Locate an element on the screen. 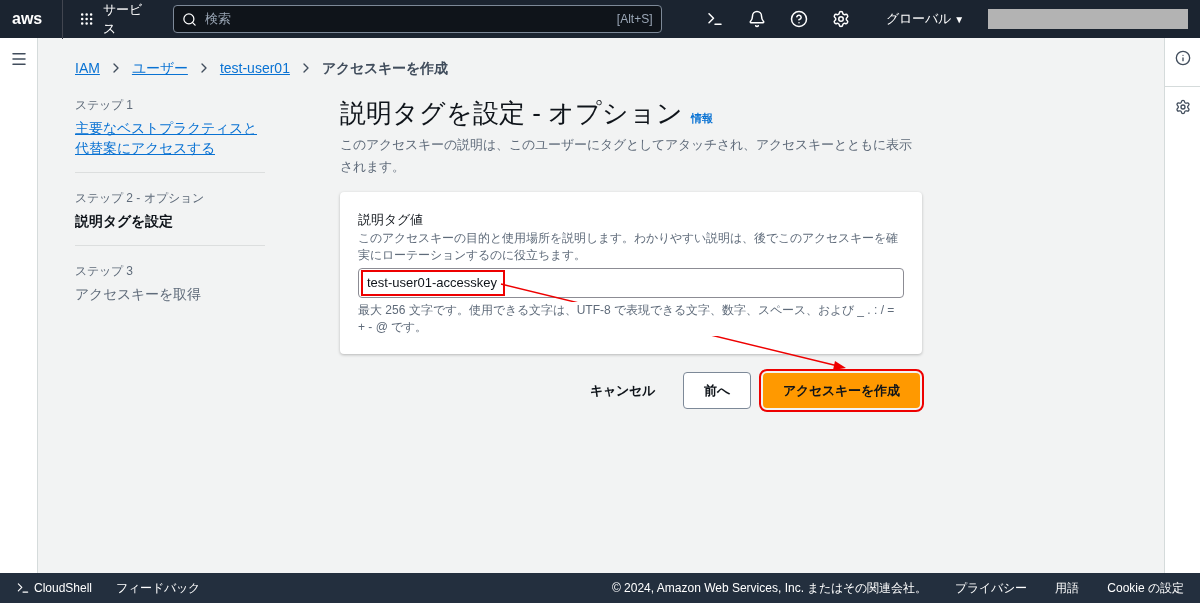  back-button: 前へ is located at coordinates (717, 390).